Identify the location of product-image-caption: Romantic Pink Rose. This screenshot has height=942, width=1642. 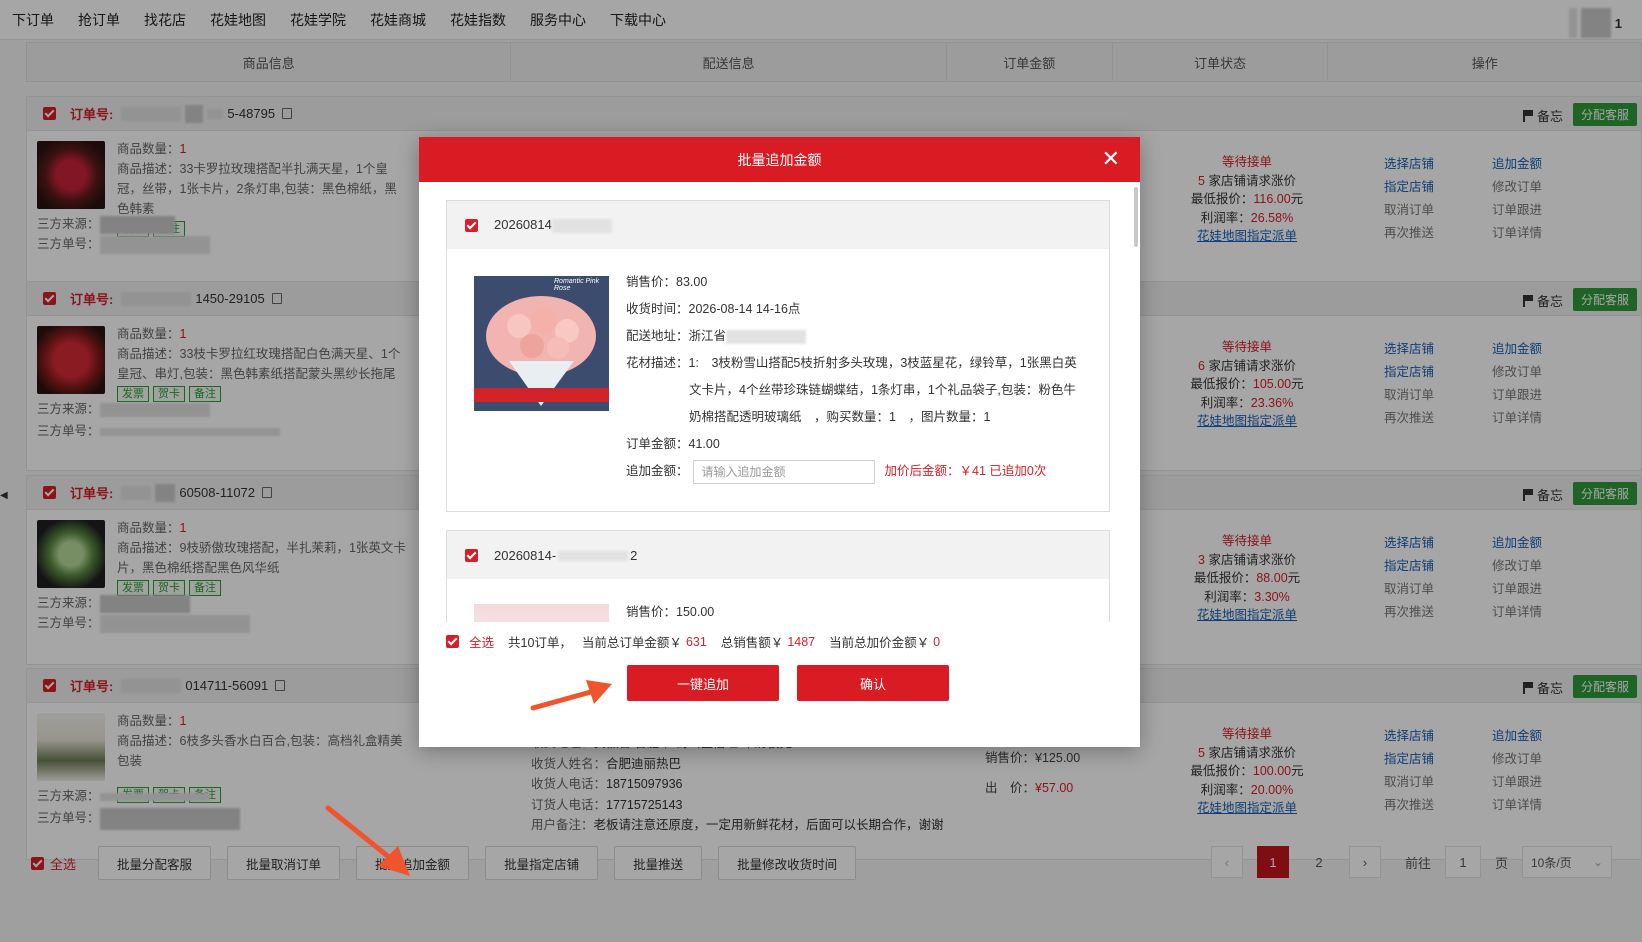
(577, 285).